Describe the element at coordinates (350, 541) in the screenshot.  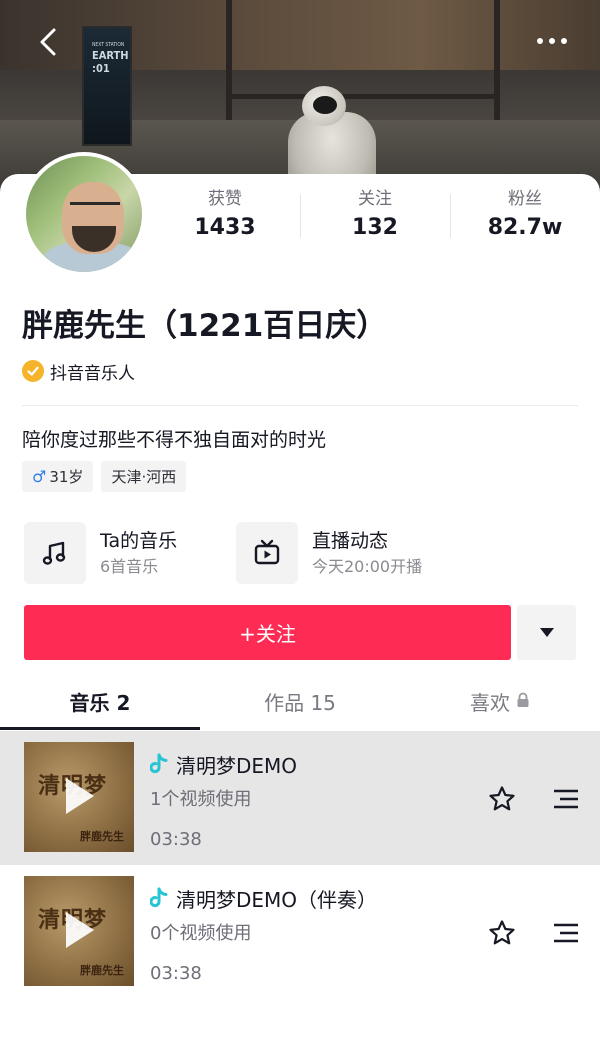
I see `feature-title: 直播动态` at that location.